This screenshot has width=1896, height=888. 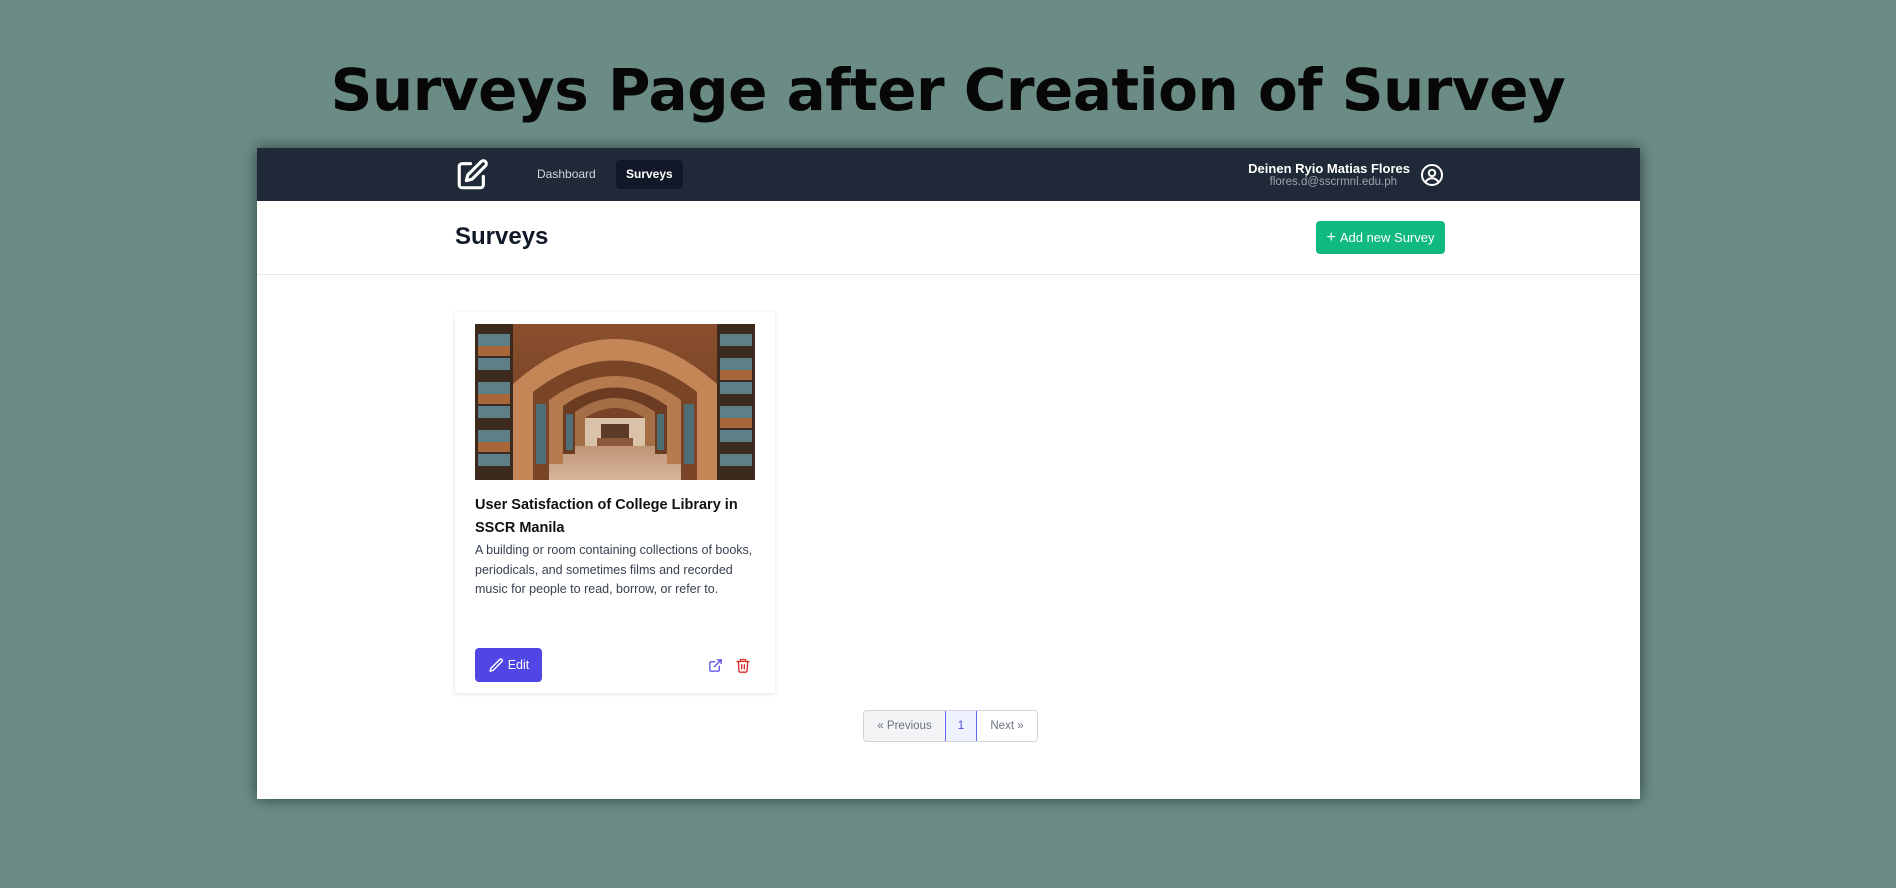 I want to click on pencil-square-icon, so click(x=472, y=175).